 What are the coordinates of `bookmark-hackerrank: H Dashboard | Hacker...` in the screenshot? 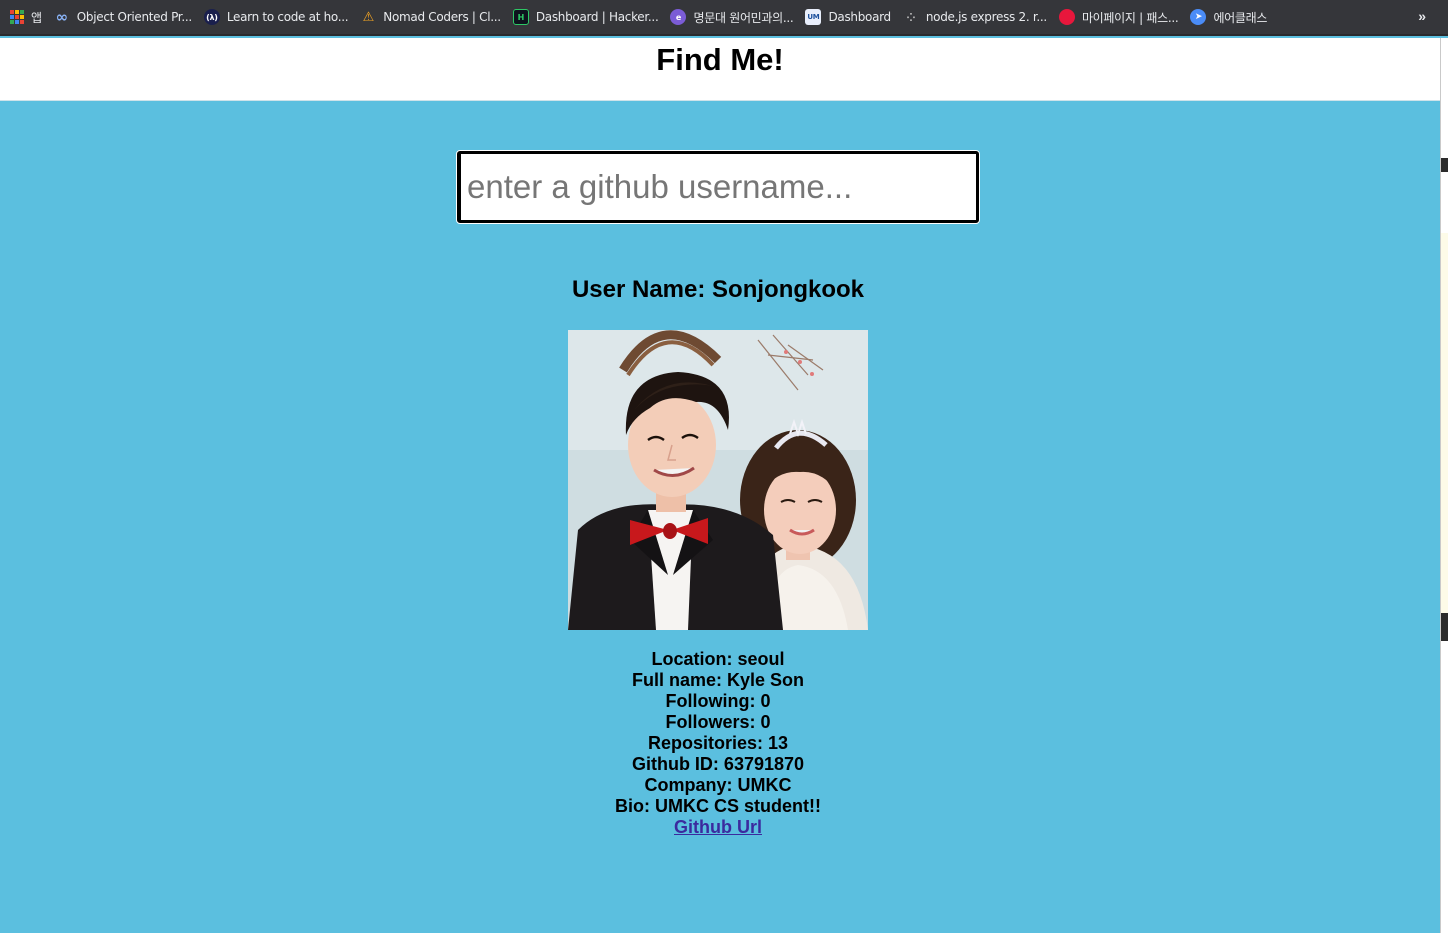 It's located at (590, 17).